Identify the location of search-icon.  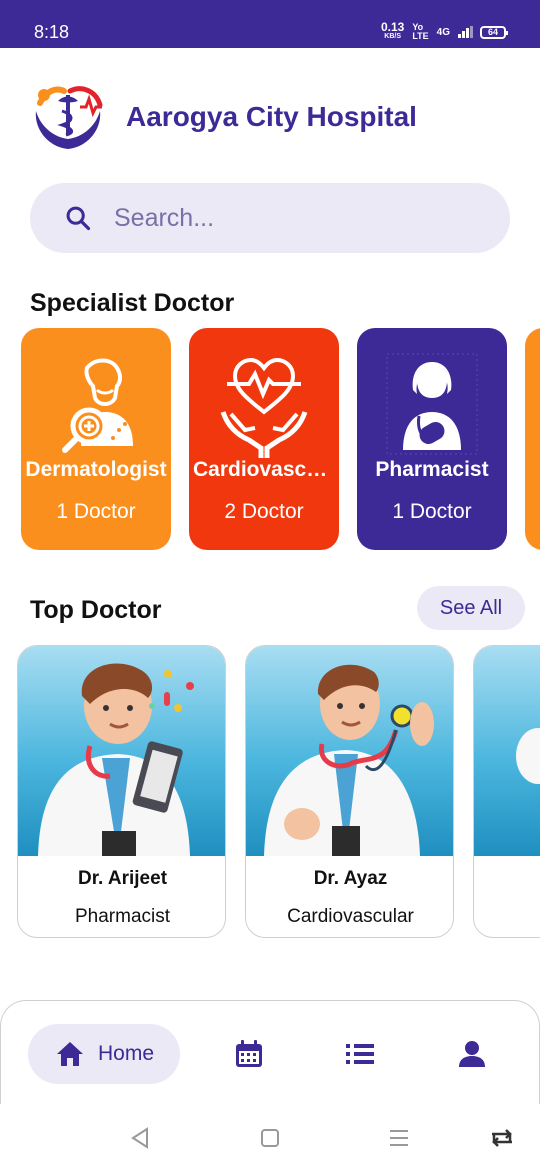
(78, 218).